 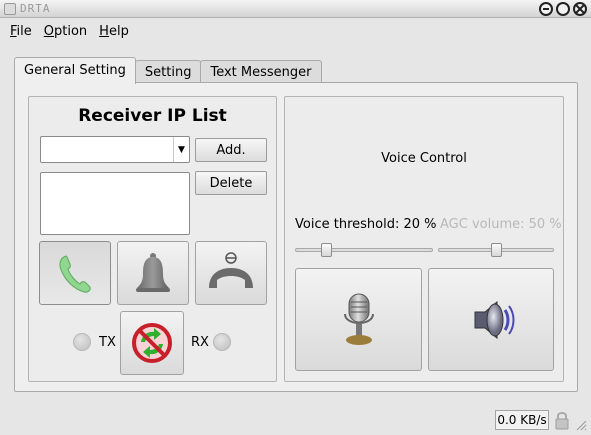 What do you see at coordinates (10, 9) in the screenshot?
I see `app-icon` at bounding box center [10, 9].